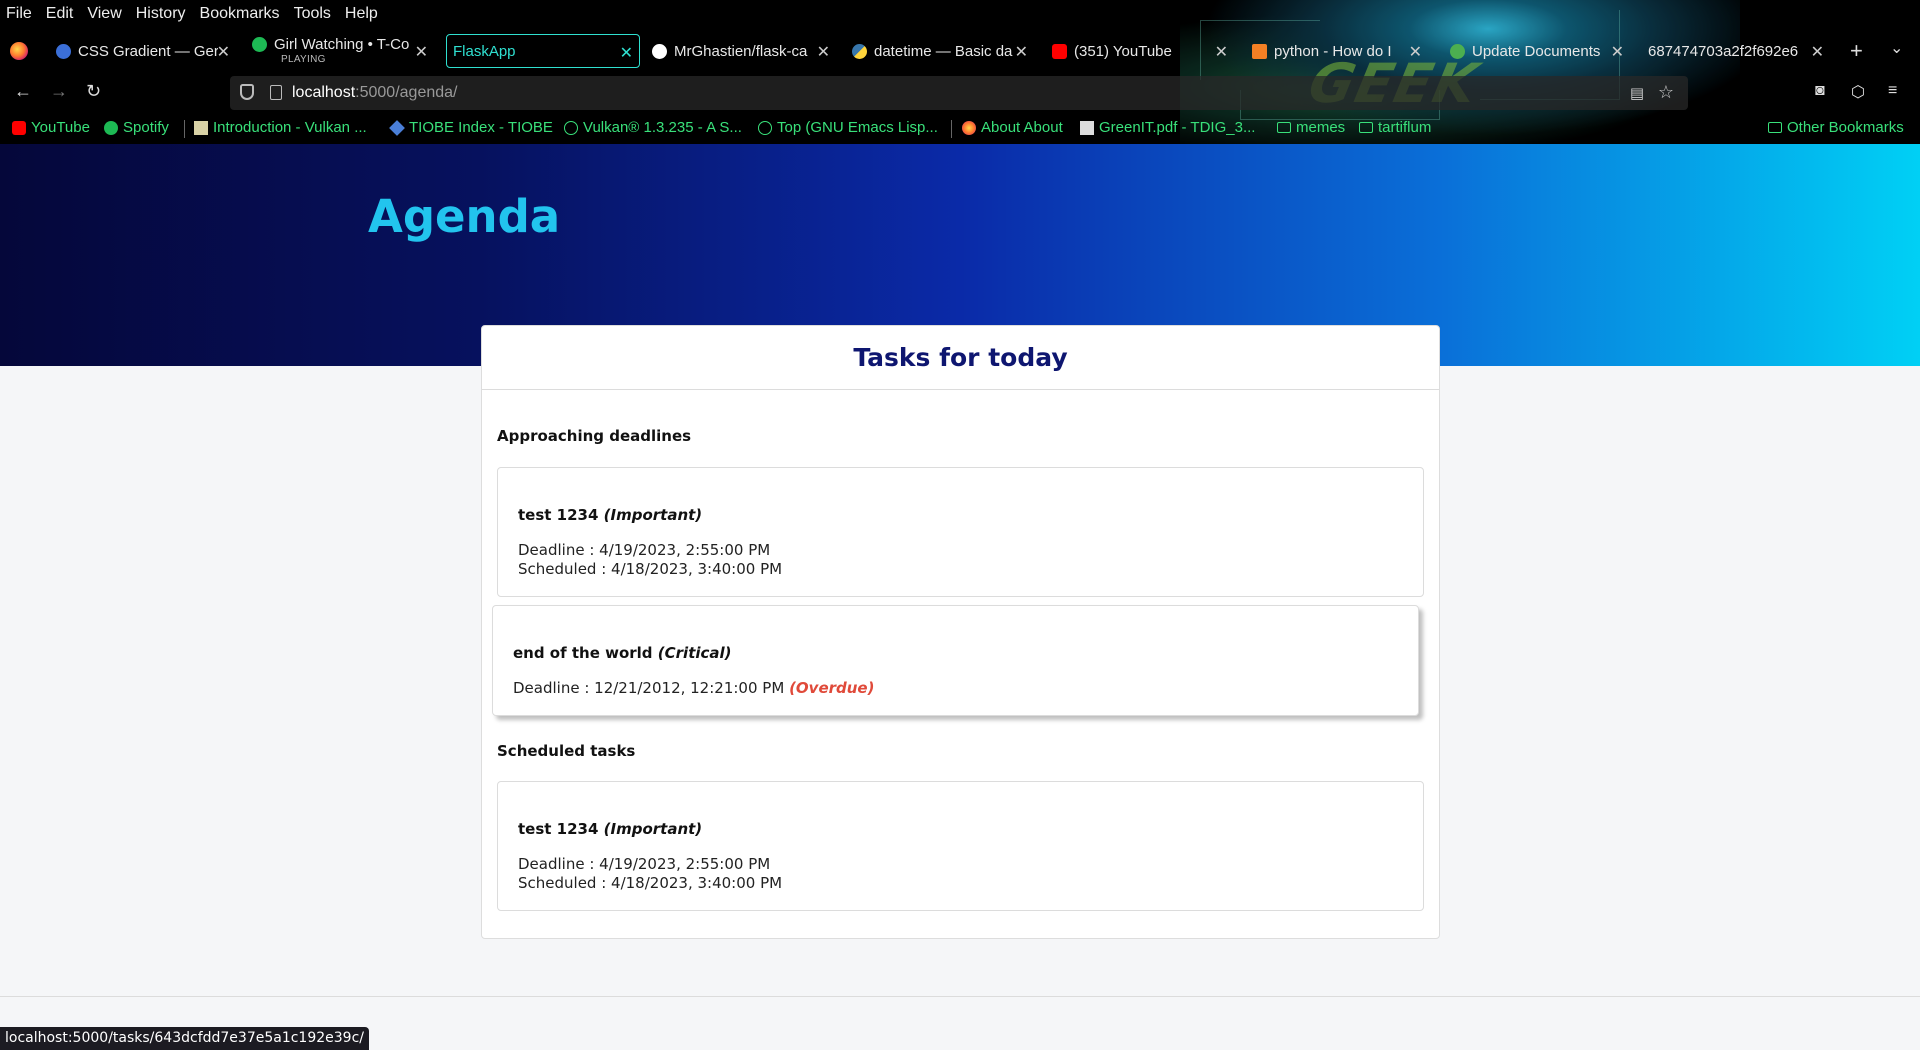  I want to click on doc-icon, so click(201, 127).